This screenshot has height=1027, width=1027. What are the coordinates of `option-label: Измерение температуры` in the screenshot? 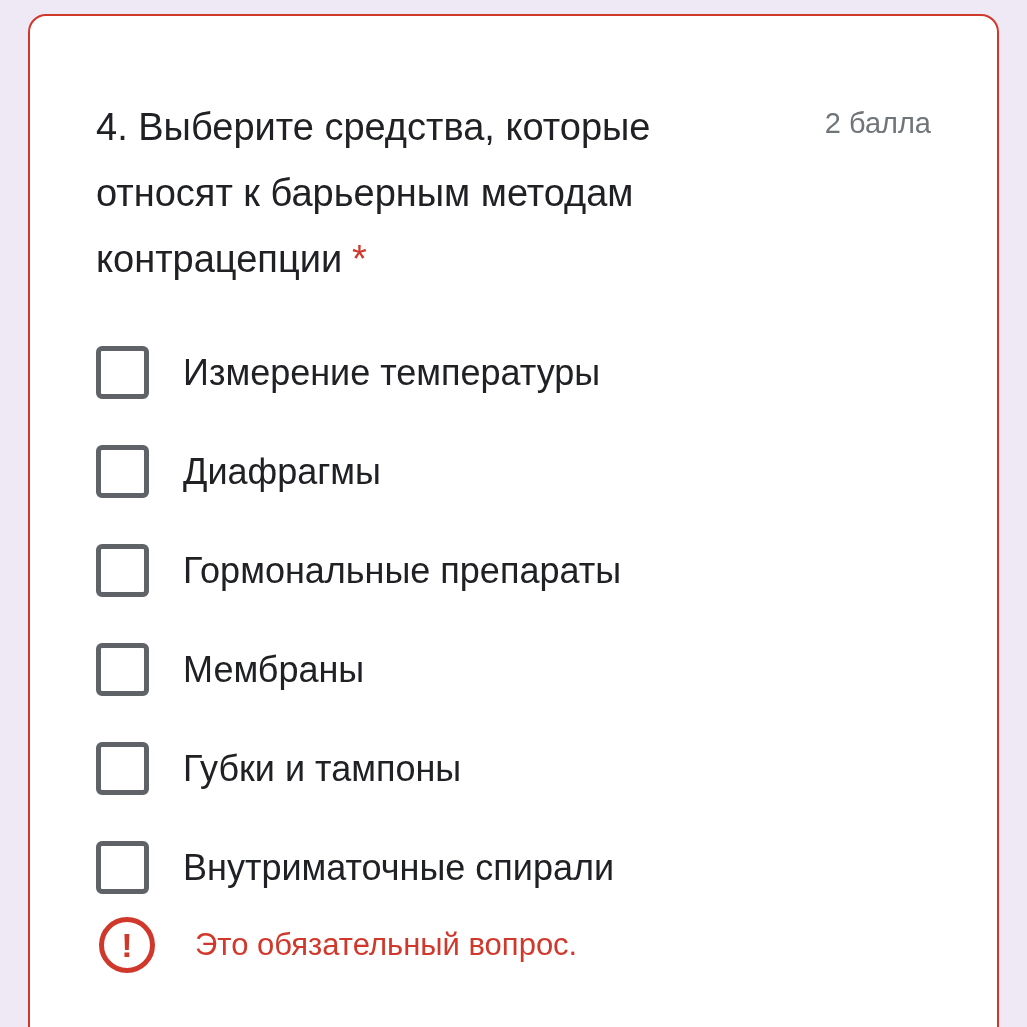 It's located at (392, 372).